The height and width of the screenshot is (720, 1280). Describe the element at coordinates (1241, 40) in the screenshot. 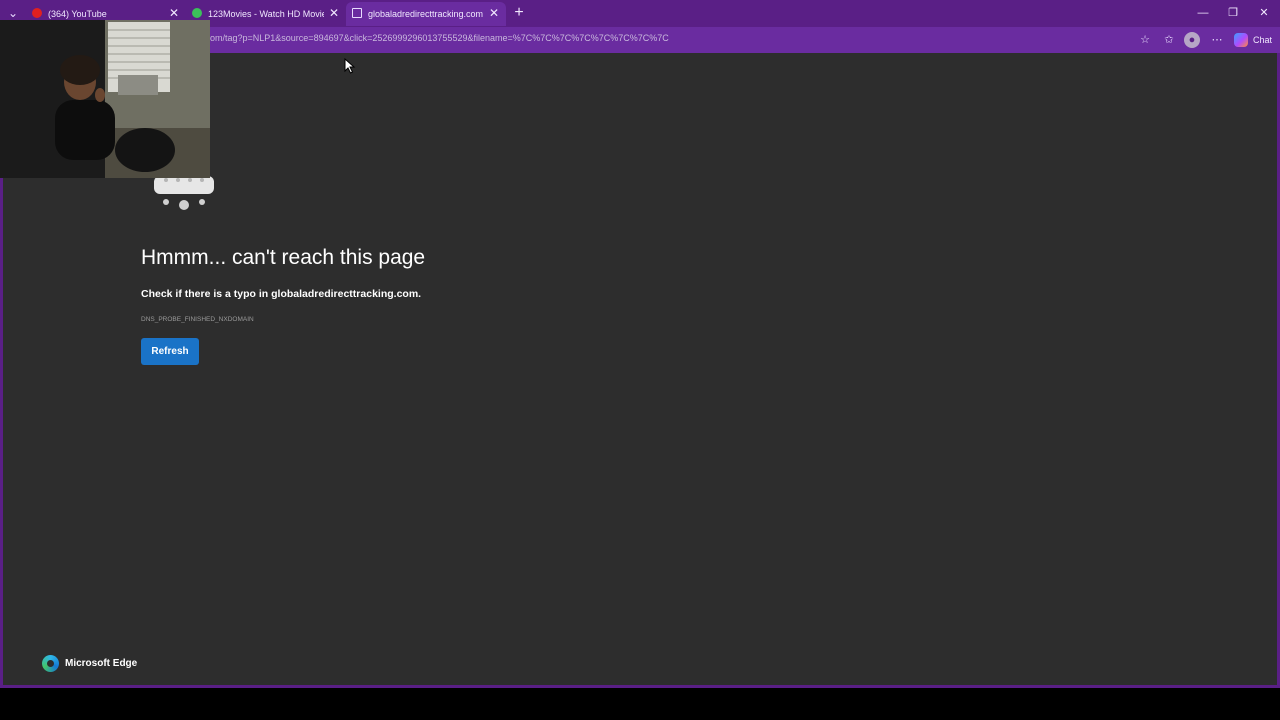

I see `copilot-icon` at that location.